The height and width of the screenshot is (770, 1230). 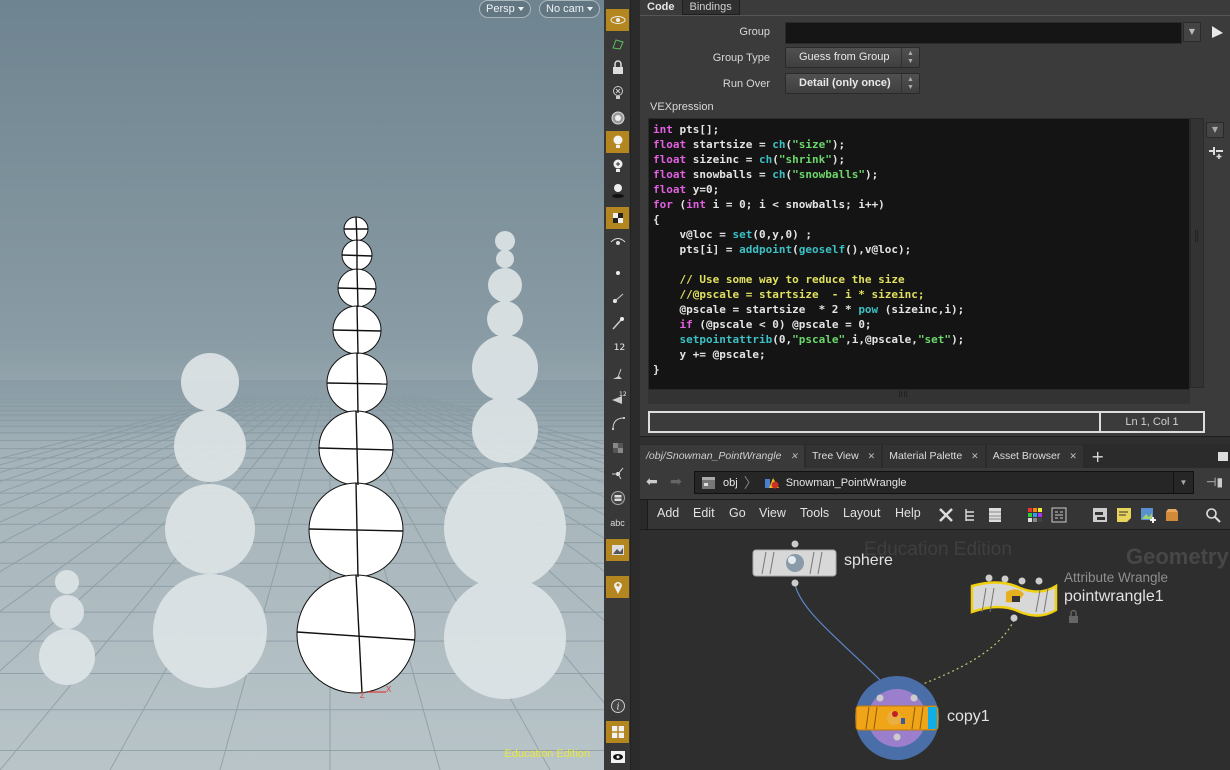 I want to click on point-normal-icon, so click(x=617, y=298).